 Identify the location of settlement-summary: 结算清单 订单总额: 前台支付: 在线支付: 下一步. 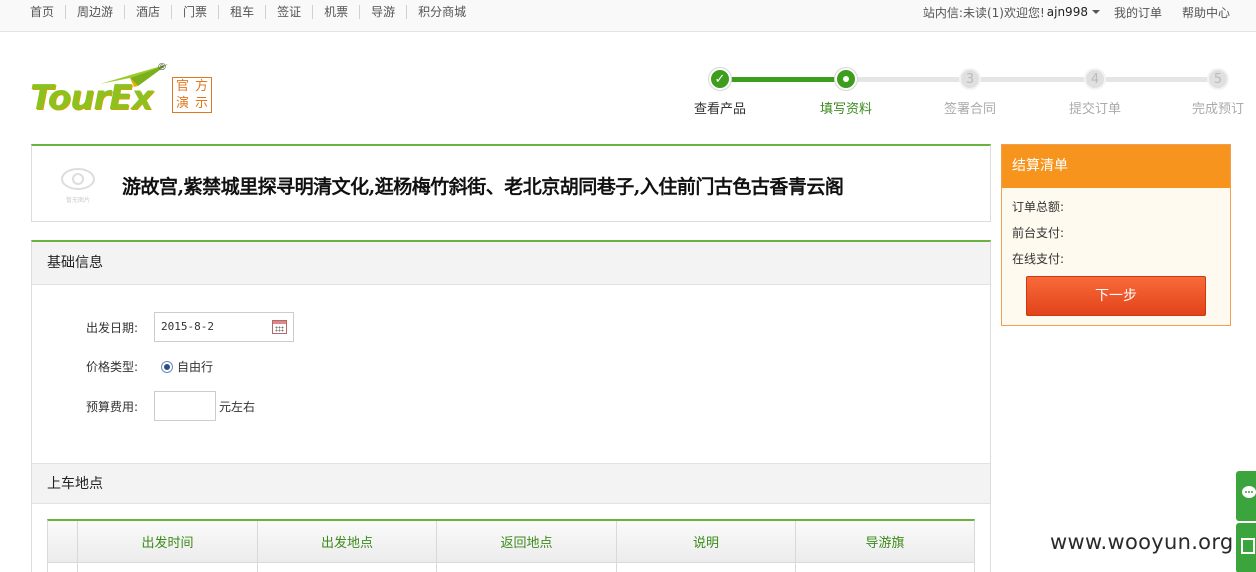
(1116, 235).